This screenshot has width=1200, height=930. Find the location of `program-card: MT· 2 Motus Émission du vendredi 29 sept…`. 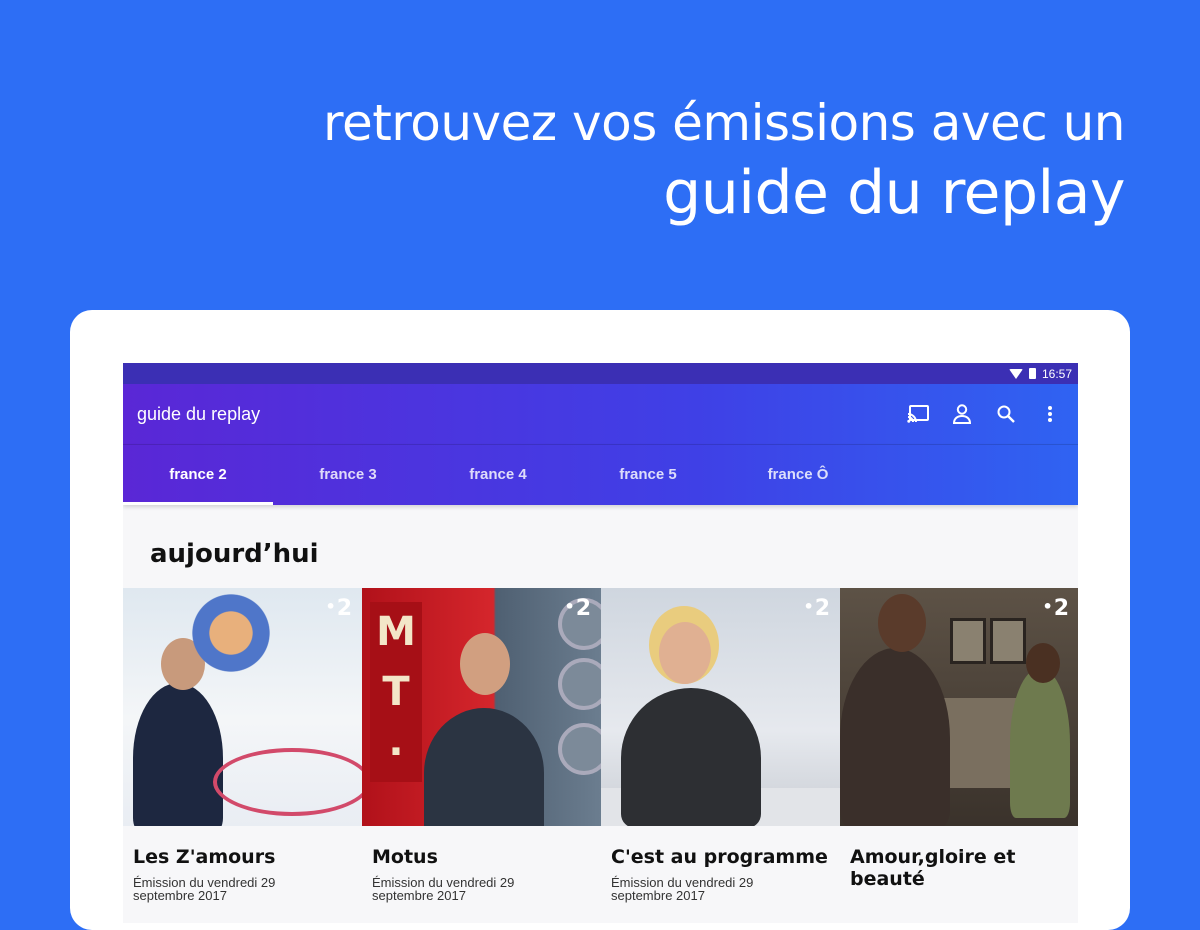

program-card: MT· 2 Motus Émission du vendredi 29 sept… is located at coordinates (481, 749).